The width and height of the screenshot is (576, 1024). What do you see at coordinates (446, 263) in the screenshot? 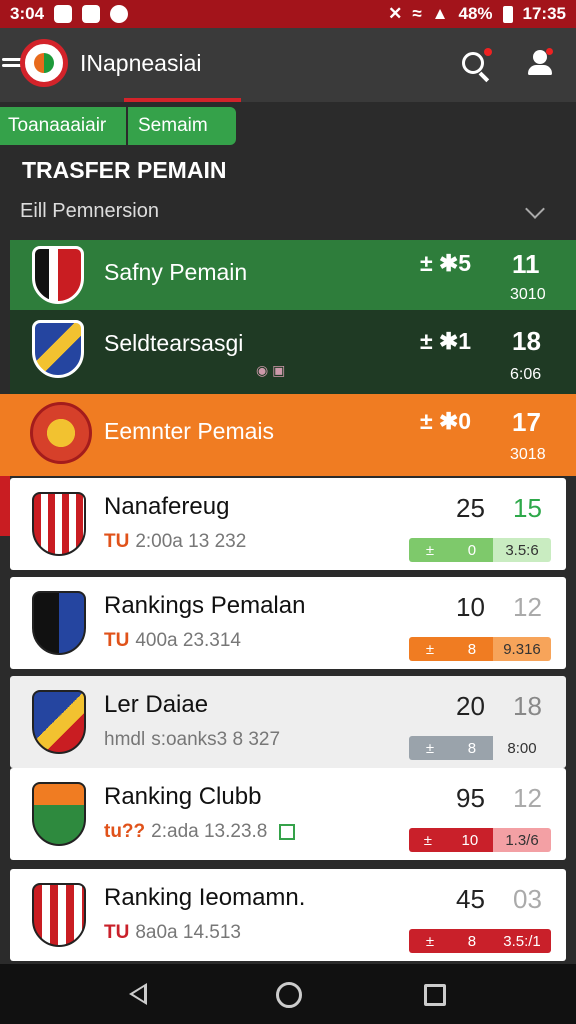
I see `transfer-count: ± ✱5` at bounding box center [446, 263].